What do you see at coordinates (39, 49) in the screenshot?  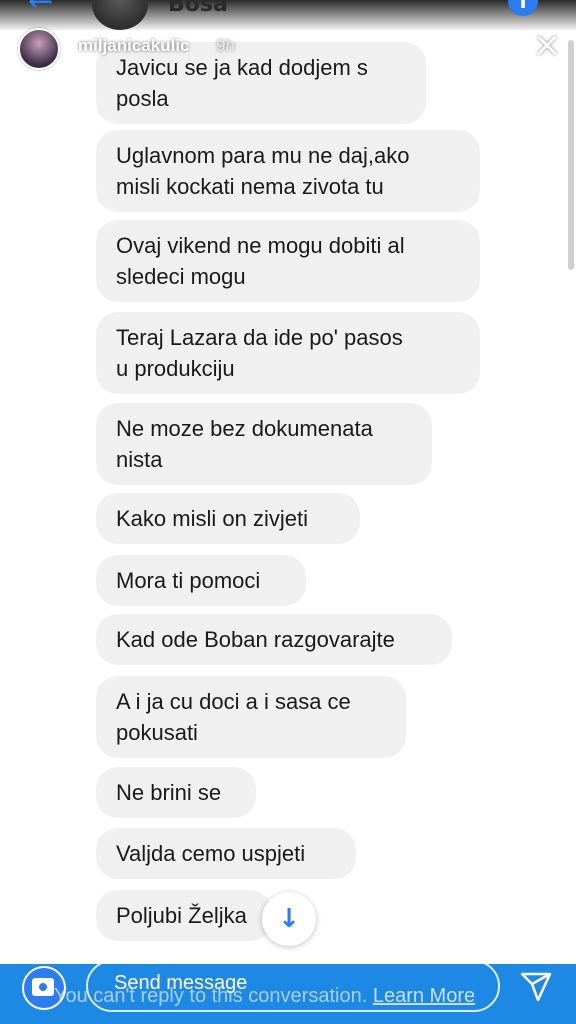 I see `story-avatar` at bounding box center [39, 49].